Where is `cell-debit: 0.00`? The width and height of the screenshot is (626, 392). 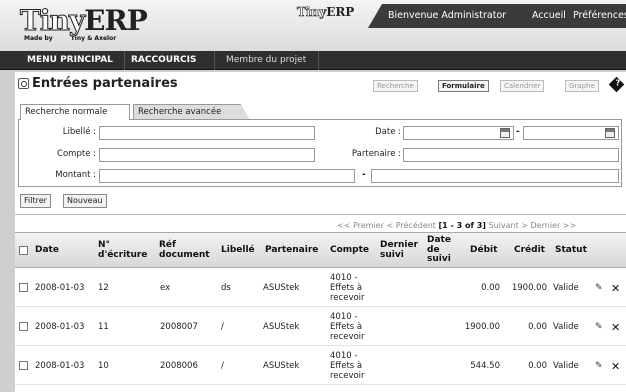 cell-debit: 0.00 is located at coordinates (490, 288).